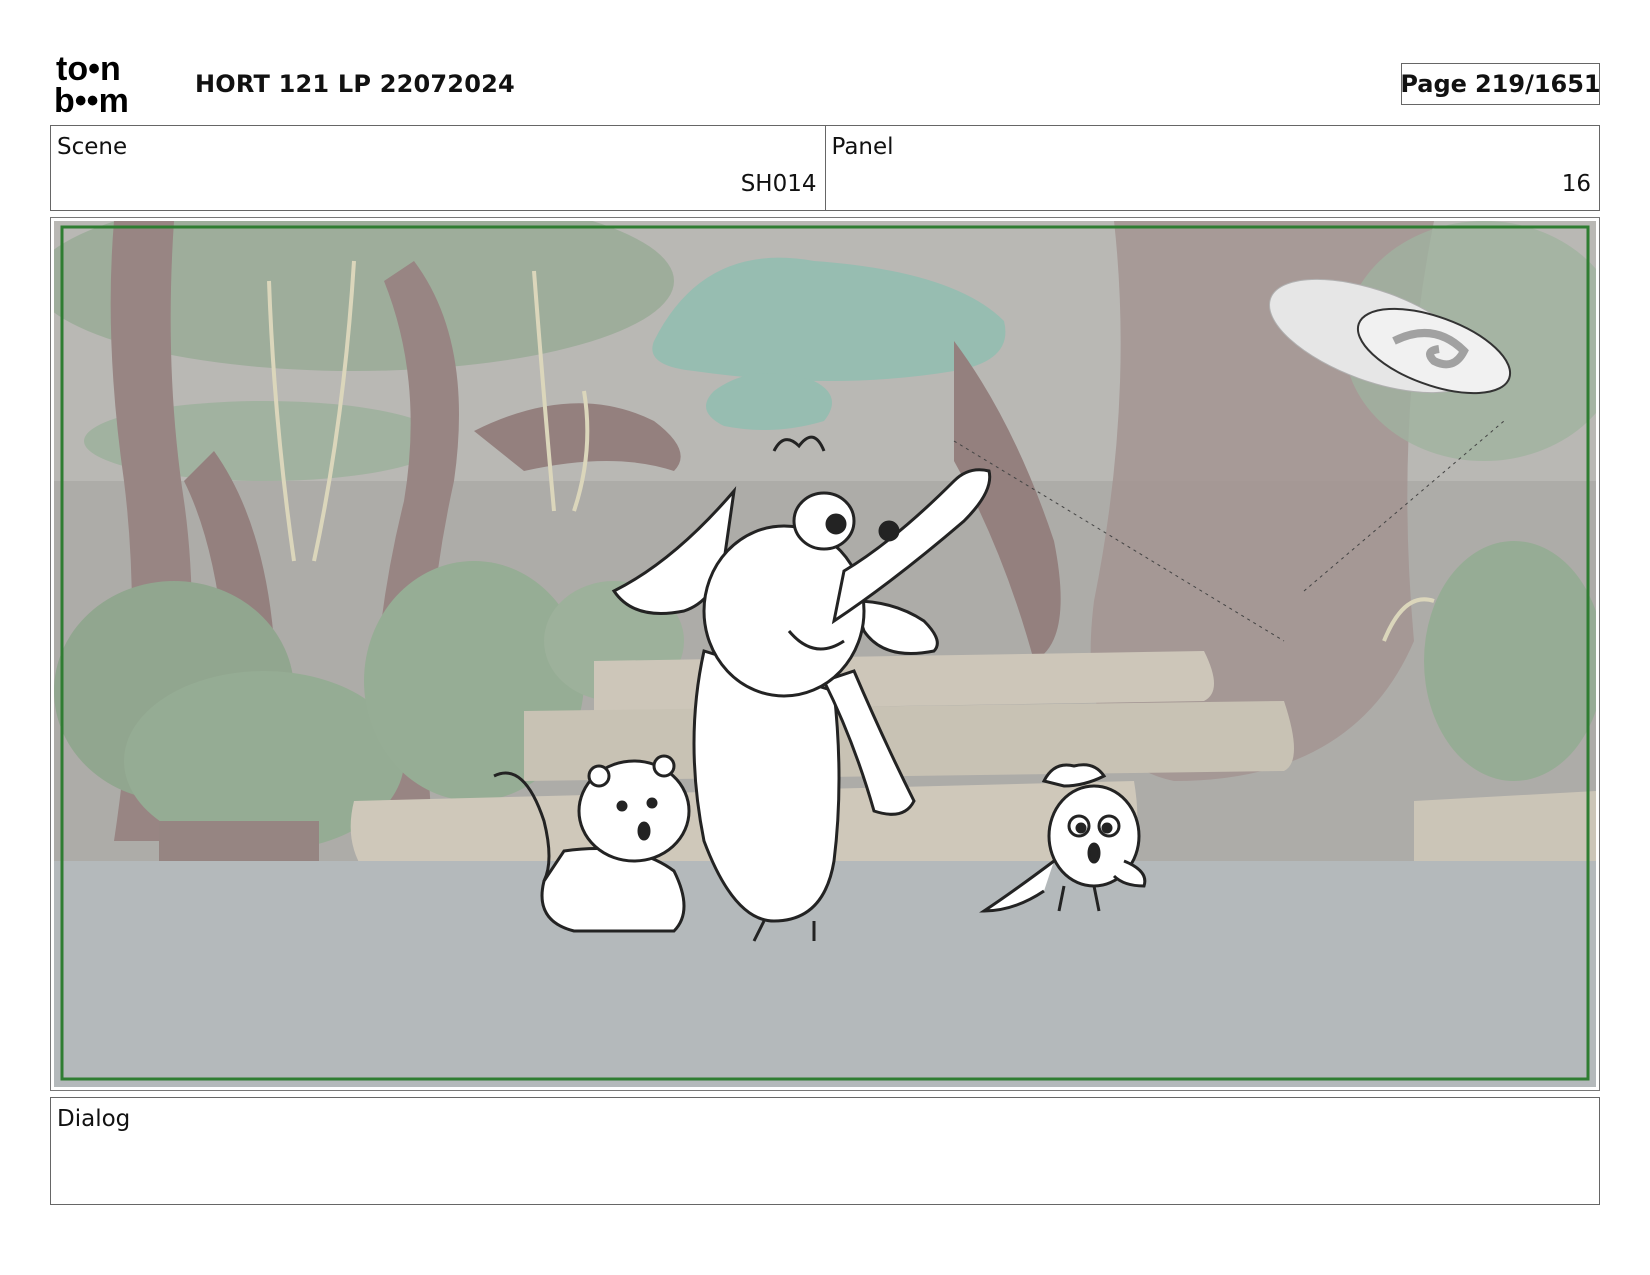  Describe the element at coordinates (355, 84) in the screenshot. I see `document-title: HORT 121 LP 22072024` at that location.